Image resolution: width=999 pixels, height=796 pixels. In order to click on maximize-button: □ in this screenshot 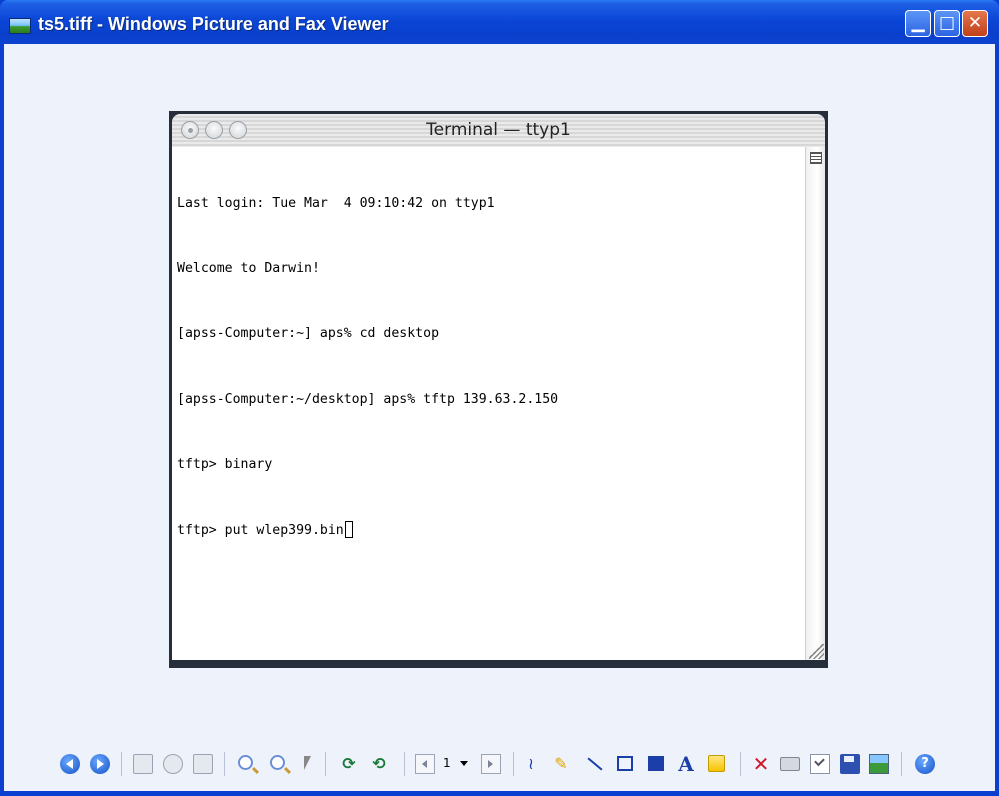, I will do `click(947, 23)`.